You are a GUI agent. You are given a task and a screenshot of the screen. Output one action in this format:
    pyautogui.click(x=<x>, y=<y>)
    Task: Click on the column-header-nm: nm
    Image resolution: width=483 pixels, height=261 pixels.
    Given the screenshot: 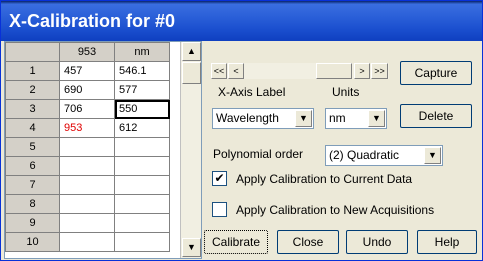 What is the action you would take?
    pyautogui.click(x=142, y=52)
    